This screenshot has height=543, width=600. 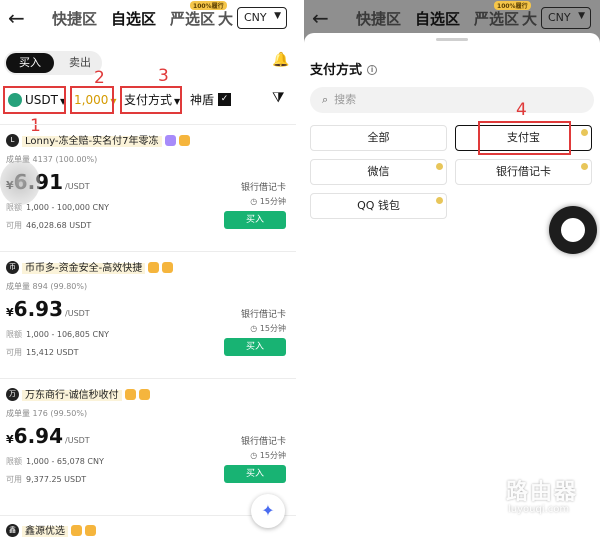 What do you see at coordinates (336, 70) in the screenshot?
I see `sheet-title-text: 支付方式` at bounding box center [336, 70].